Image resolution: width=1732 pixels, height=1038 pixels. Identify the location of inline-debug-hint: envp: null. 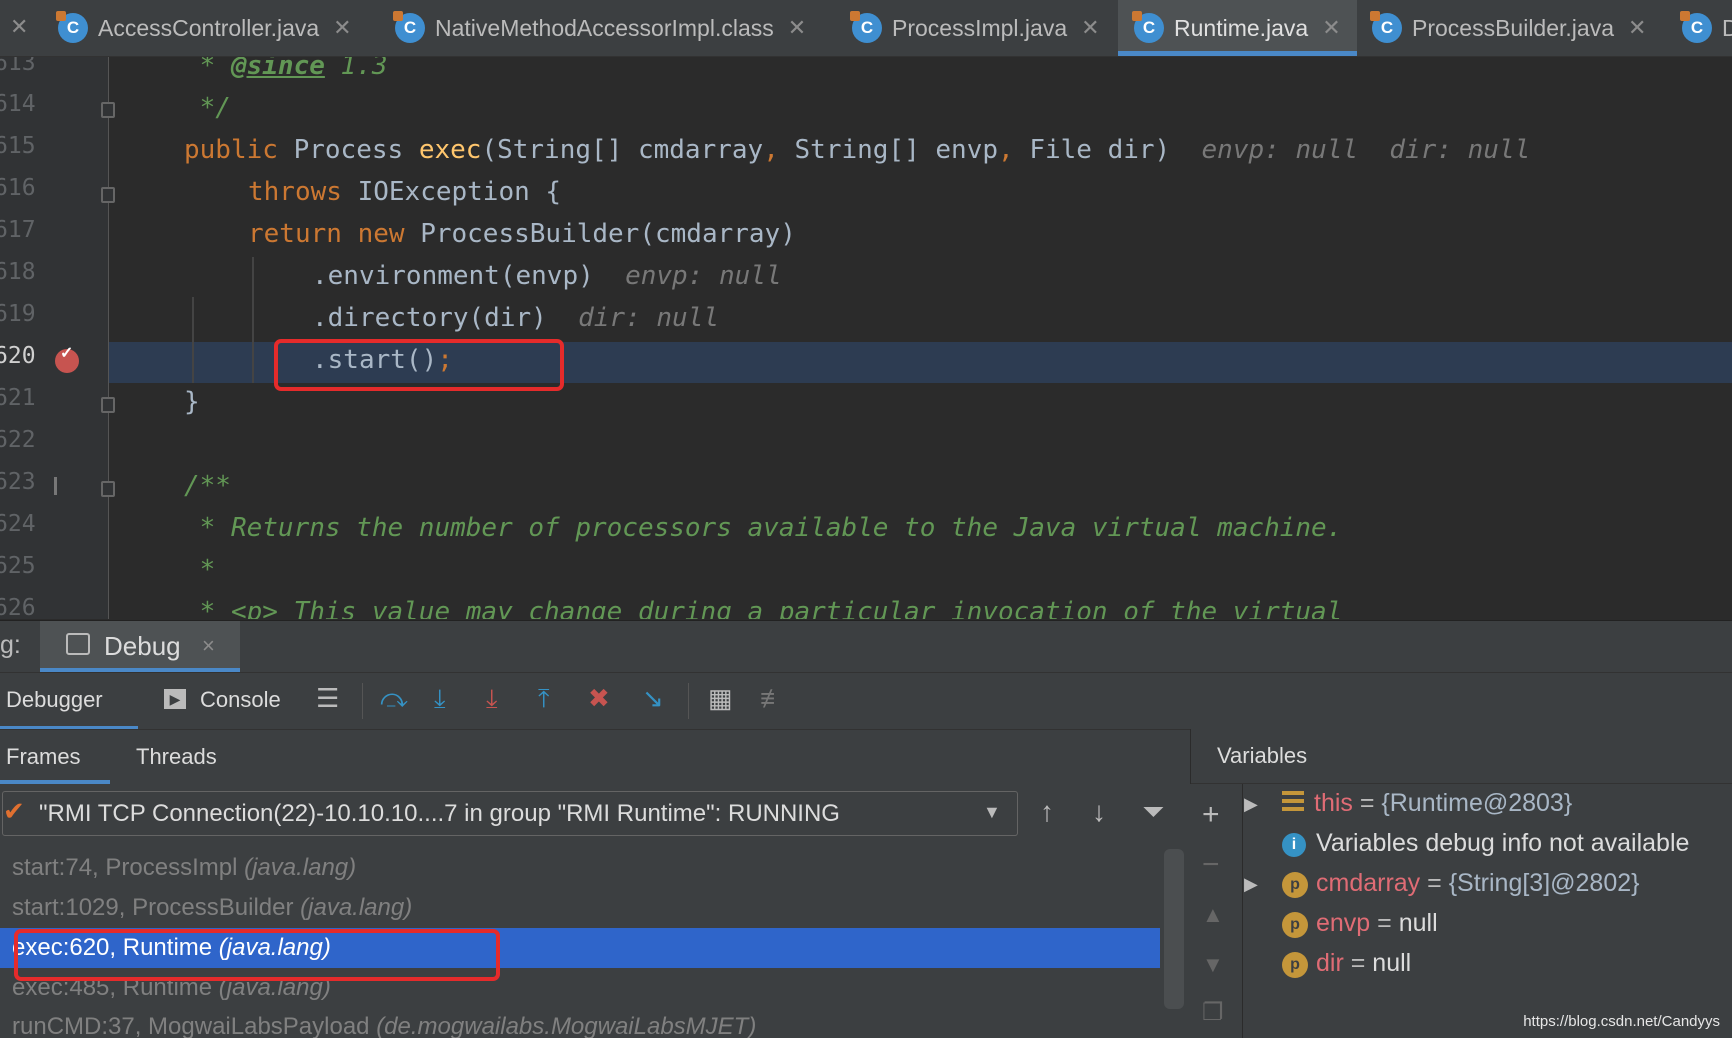
(687, 276).